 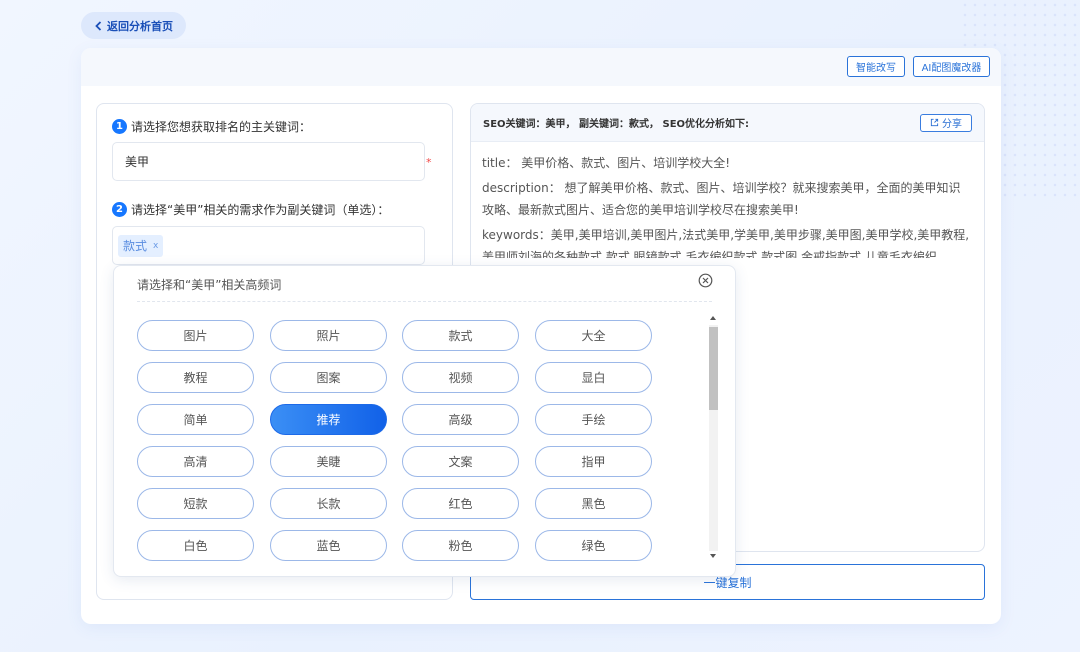 I want to click on keyword-chip: 款式, so click(x=460, y=335).